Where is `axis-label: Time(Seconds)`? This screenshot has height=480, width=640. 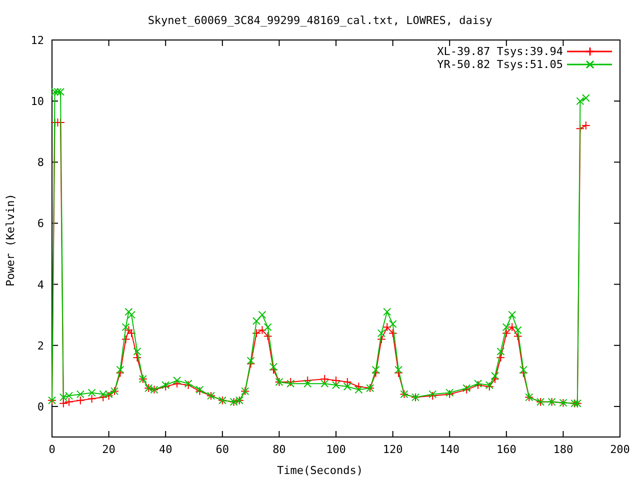 axis-label: Time(Seconds) is located at coordinates (320, 470).